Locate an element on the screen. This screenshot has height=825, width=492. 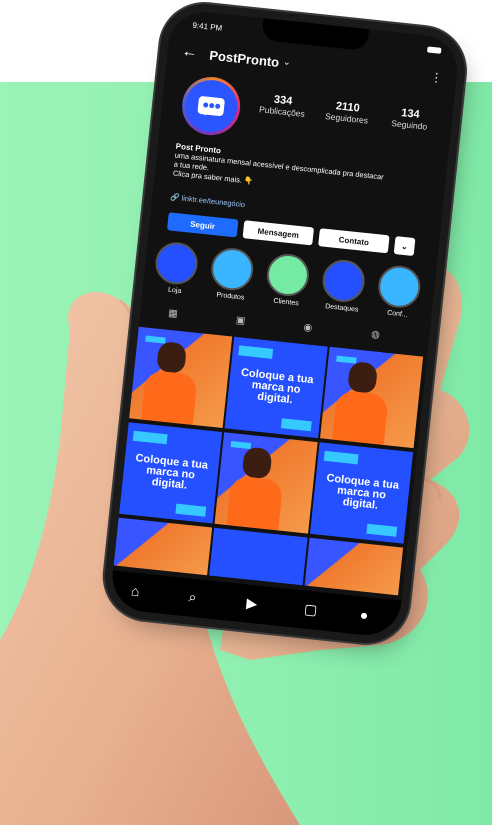
stat-followers: 2110 Seguidores is located at coordinates (347, 112).